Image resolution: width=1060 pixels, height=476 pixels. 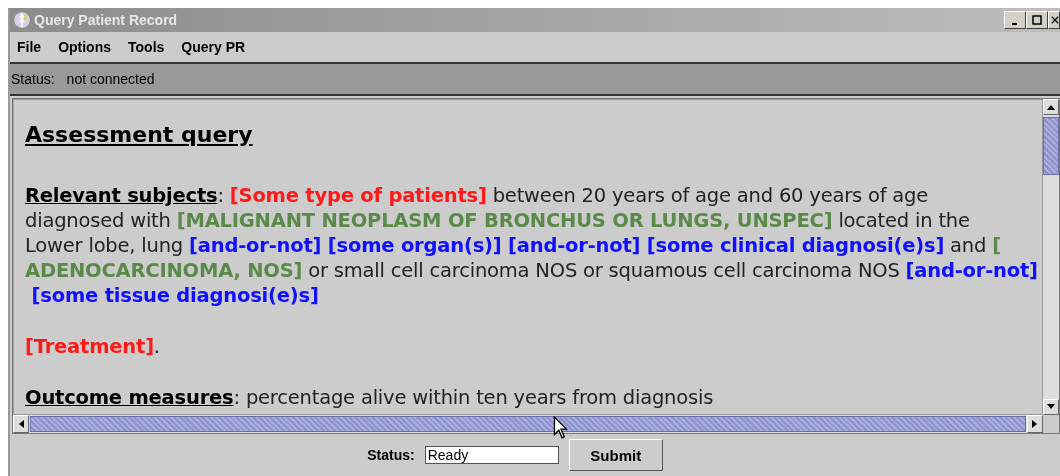 I want to click on close-button, so click(x=1054, y=20).